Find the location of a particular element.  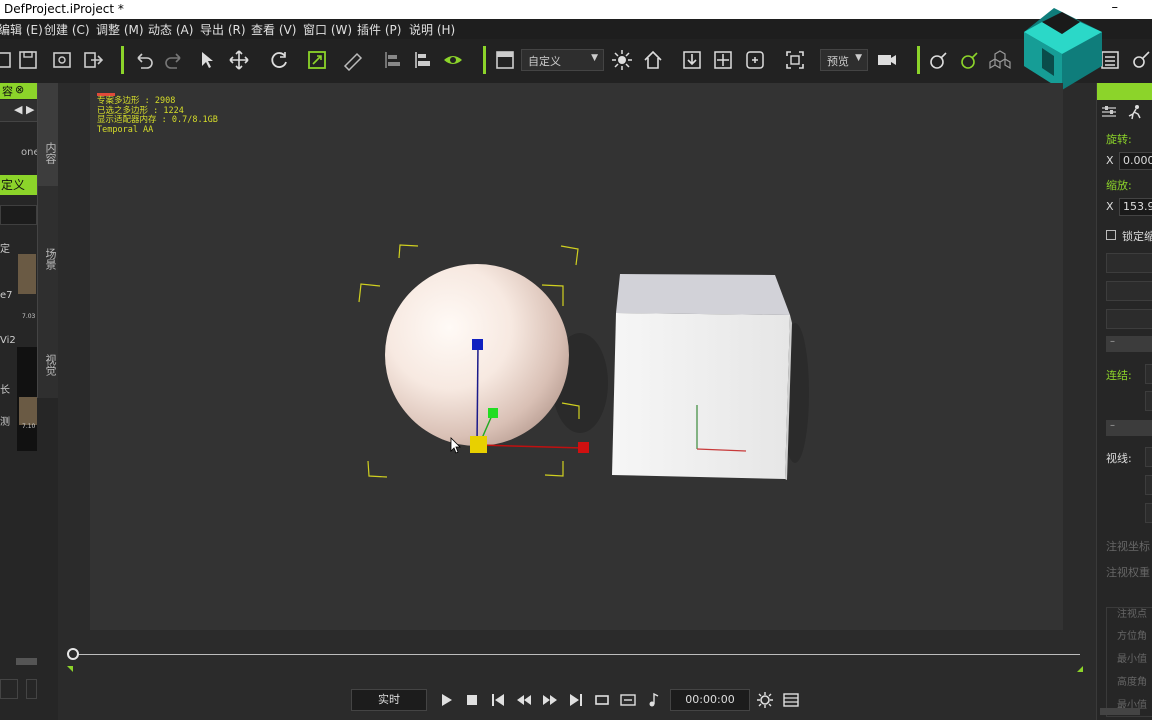

tab-visual: 视觉 is located at coordinates (47, 345).